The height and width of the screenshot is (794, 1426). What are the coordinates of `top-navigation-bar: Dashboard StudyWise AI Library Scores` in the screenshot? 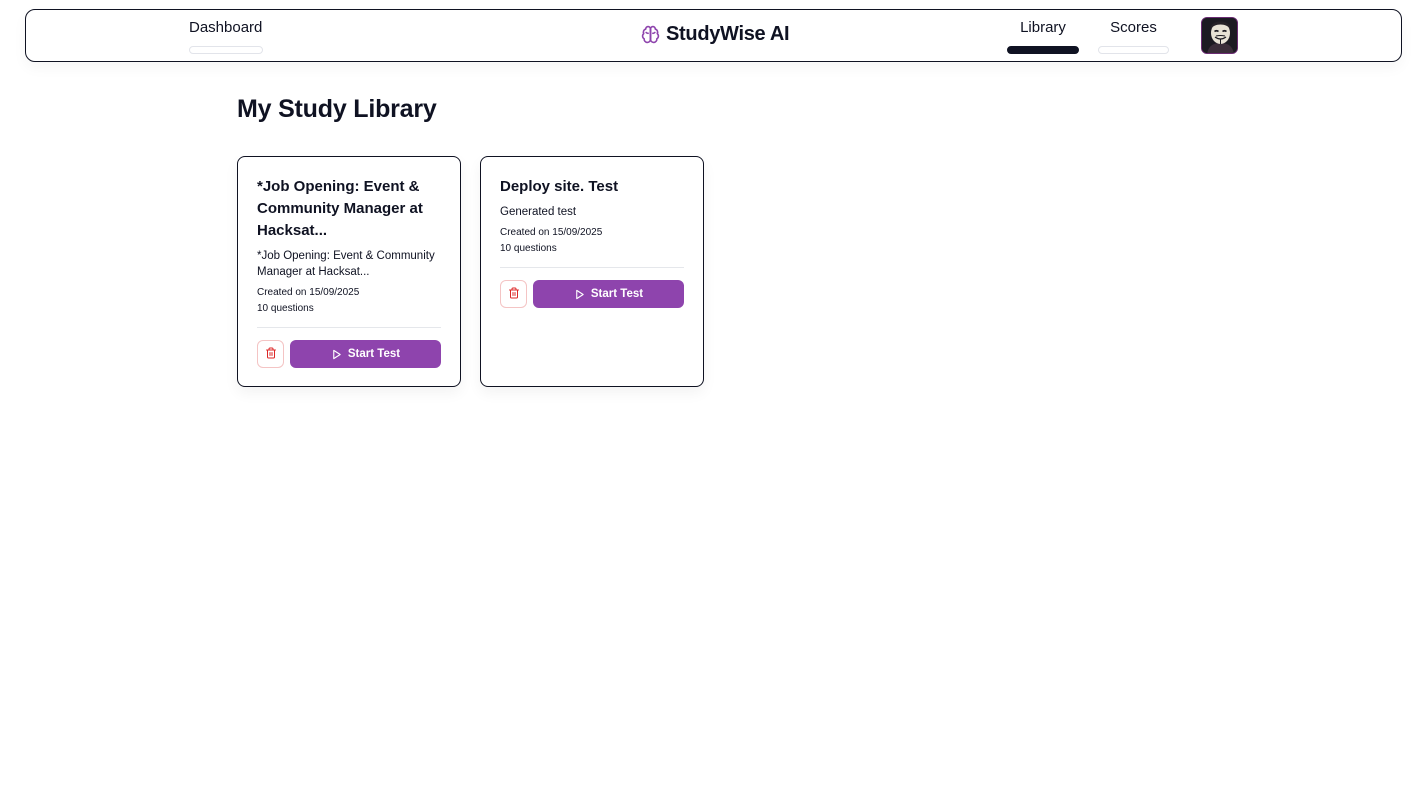 It's located at (713, 35).